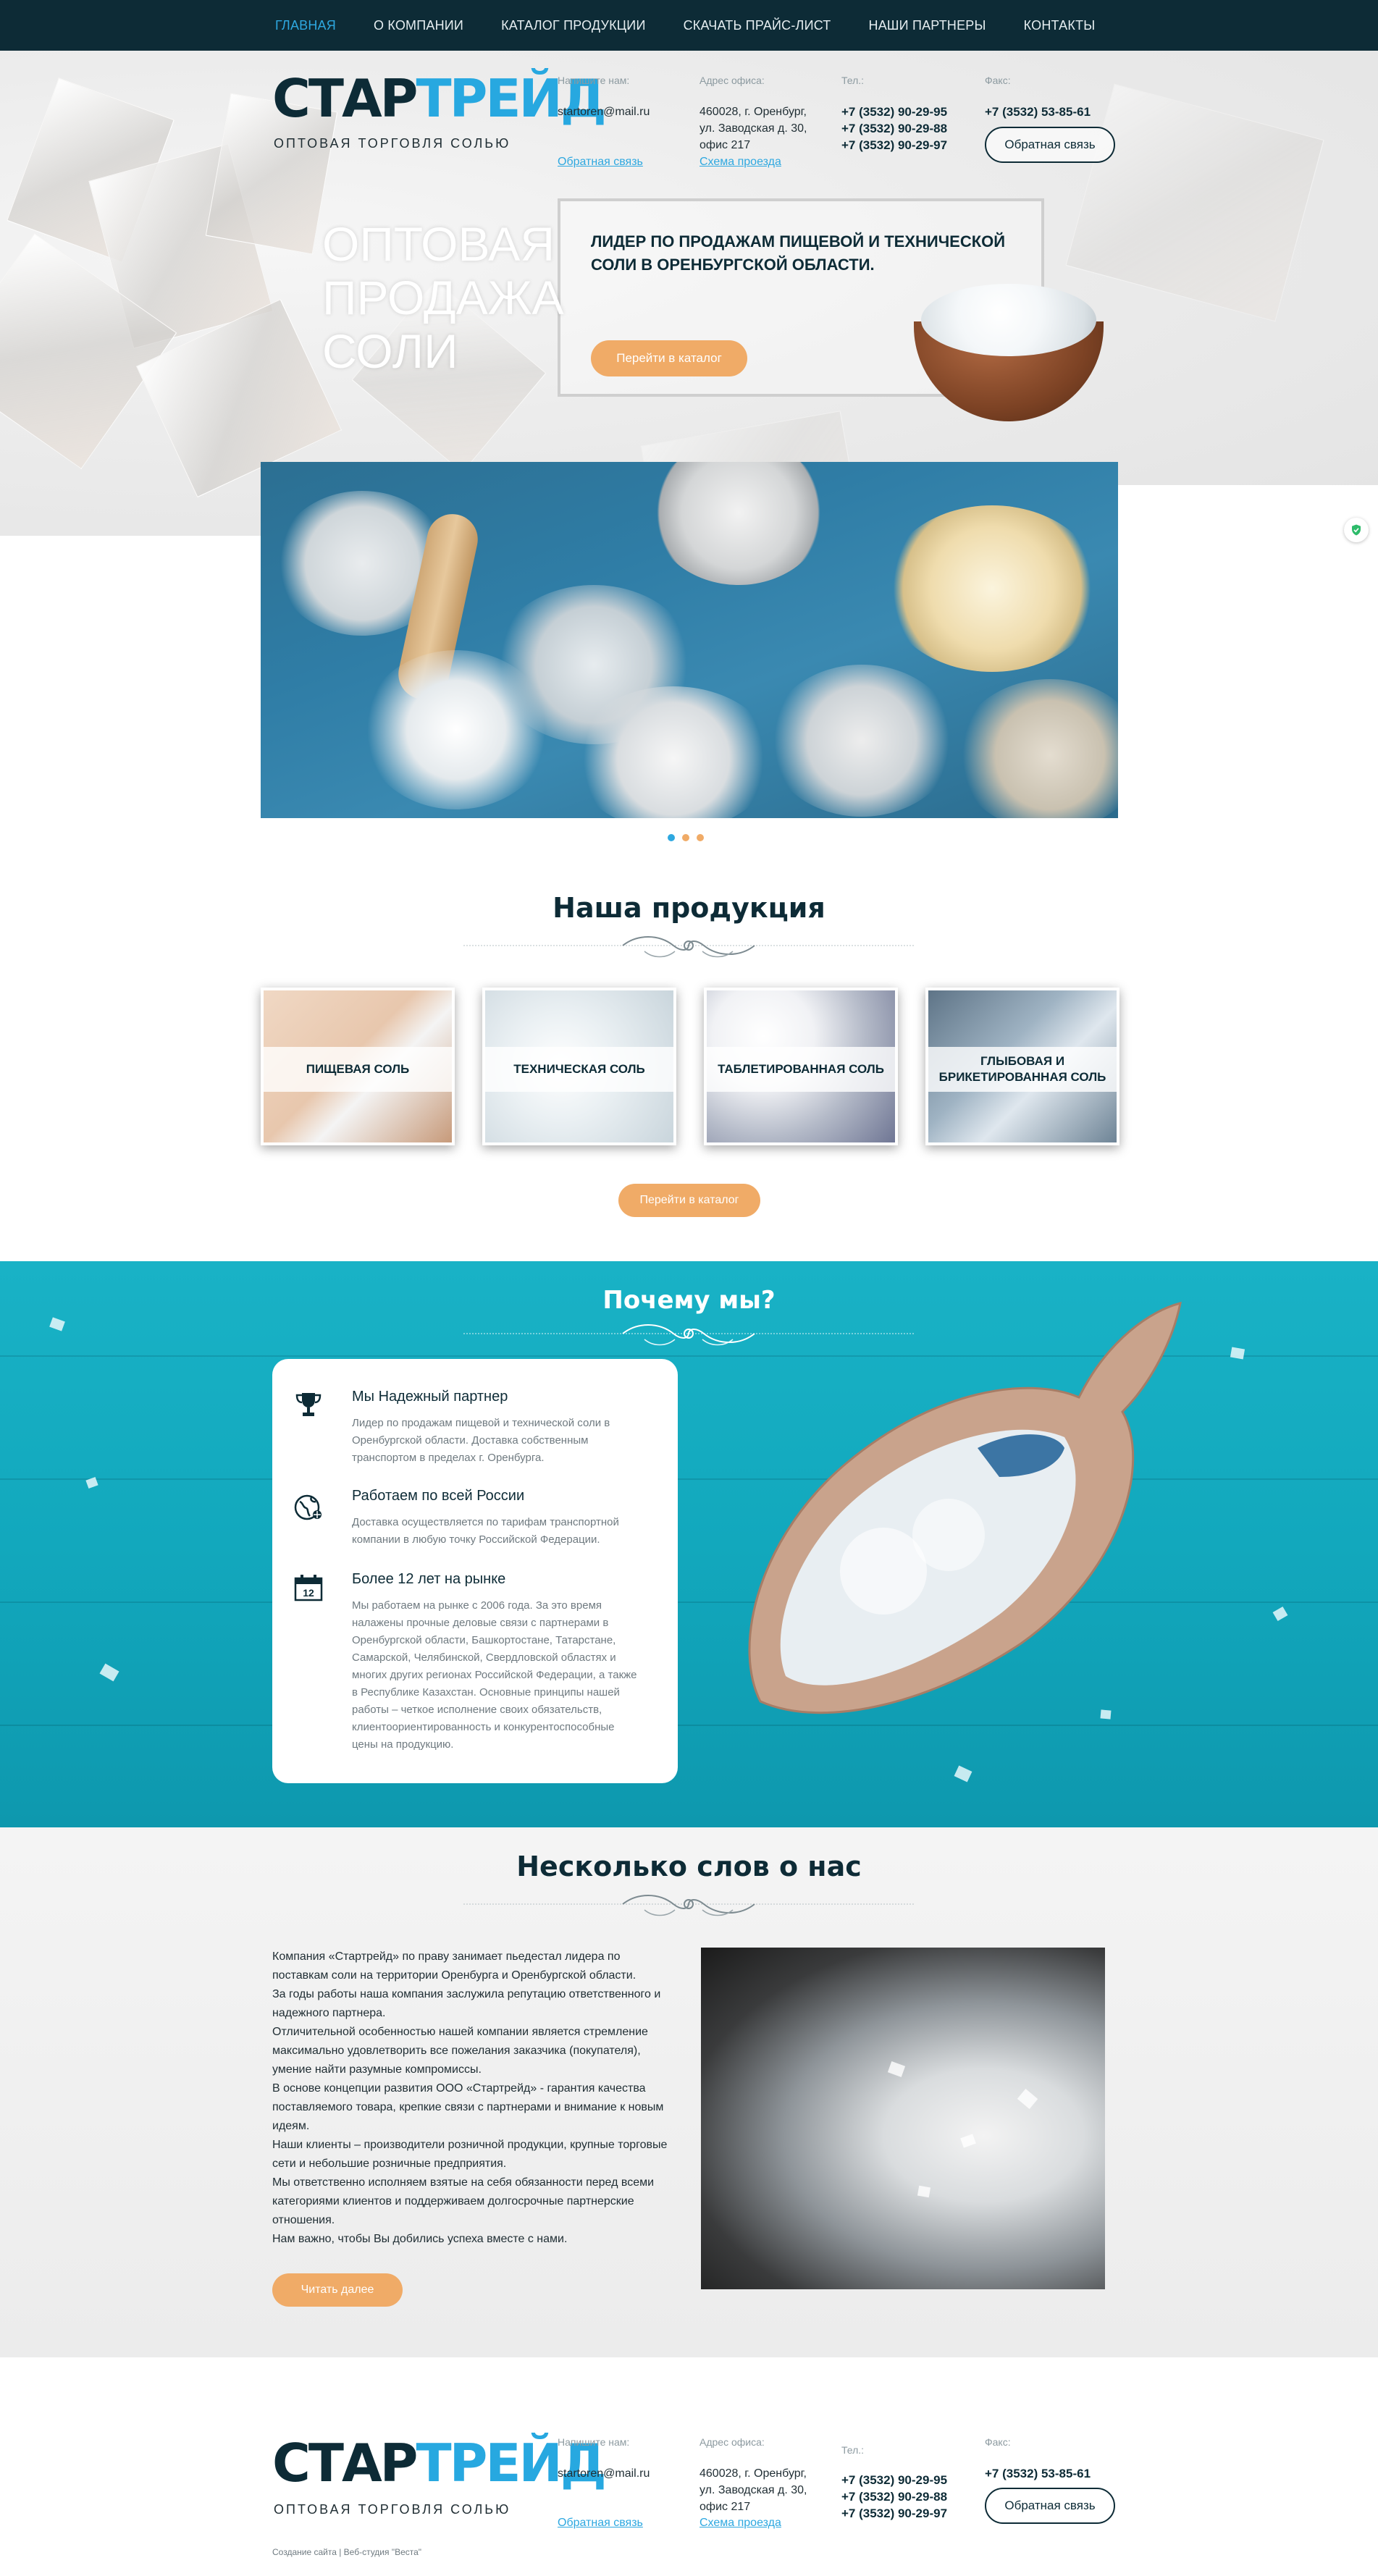  What do you see at coordinates (604, 112) in the screenshot?
I see `email-link: startoren@mail.ru` at bounding box center [604, 112].